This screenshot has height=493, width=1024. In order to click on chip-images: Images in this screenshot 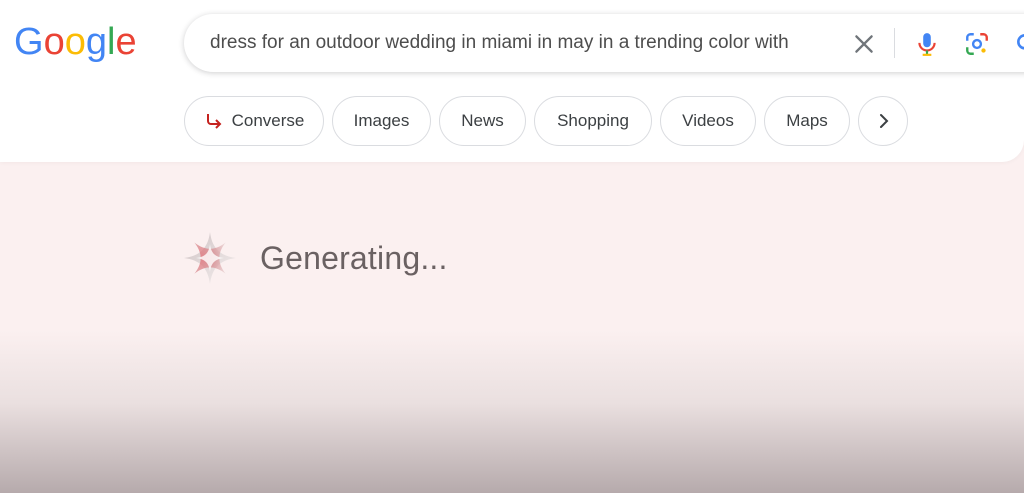, I will do `click(381, 121)`.